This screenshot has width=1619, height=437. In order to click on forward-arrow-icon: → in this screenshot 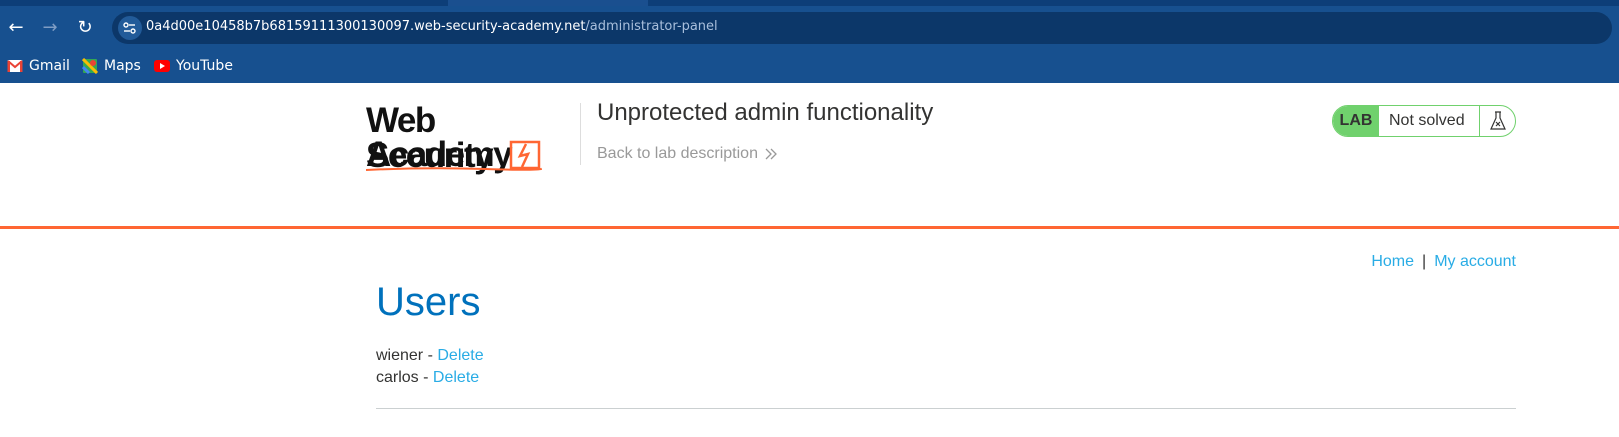, I will do `click(50, 28)`.